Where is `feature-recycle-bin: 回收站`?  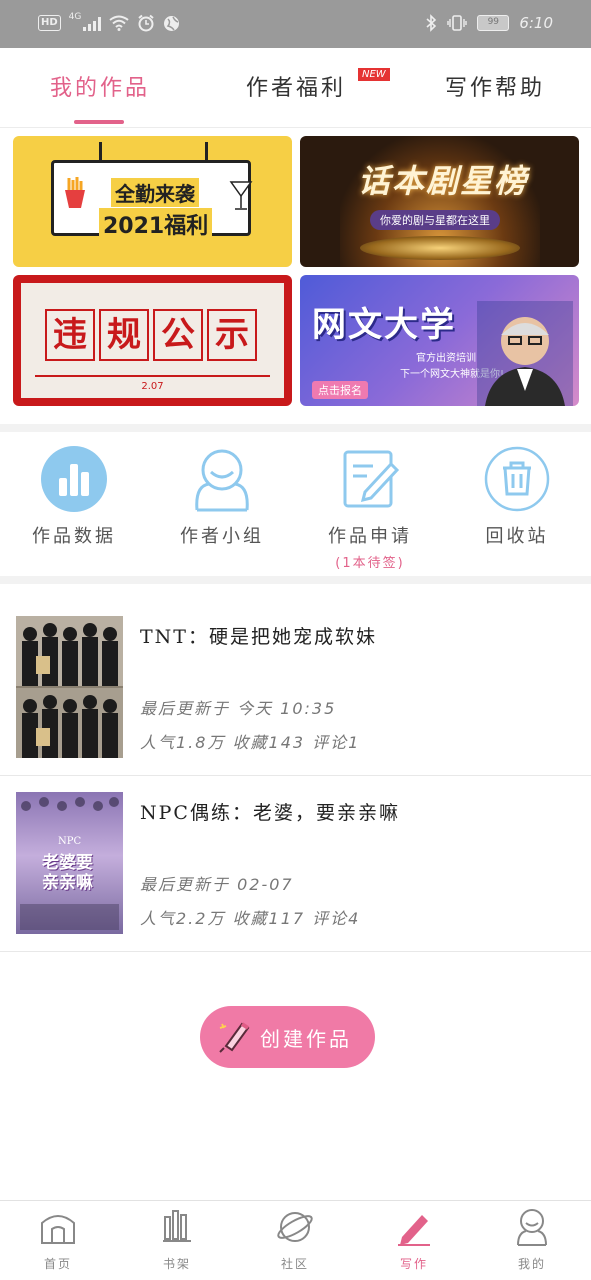
feature-recycle-bin: 回收站 is located at coordinates (517, 497).